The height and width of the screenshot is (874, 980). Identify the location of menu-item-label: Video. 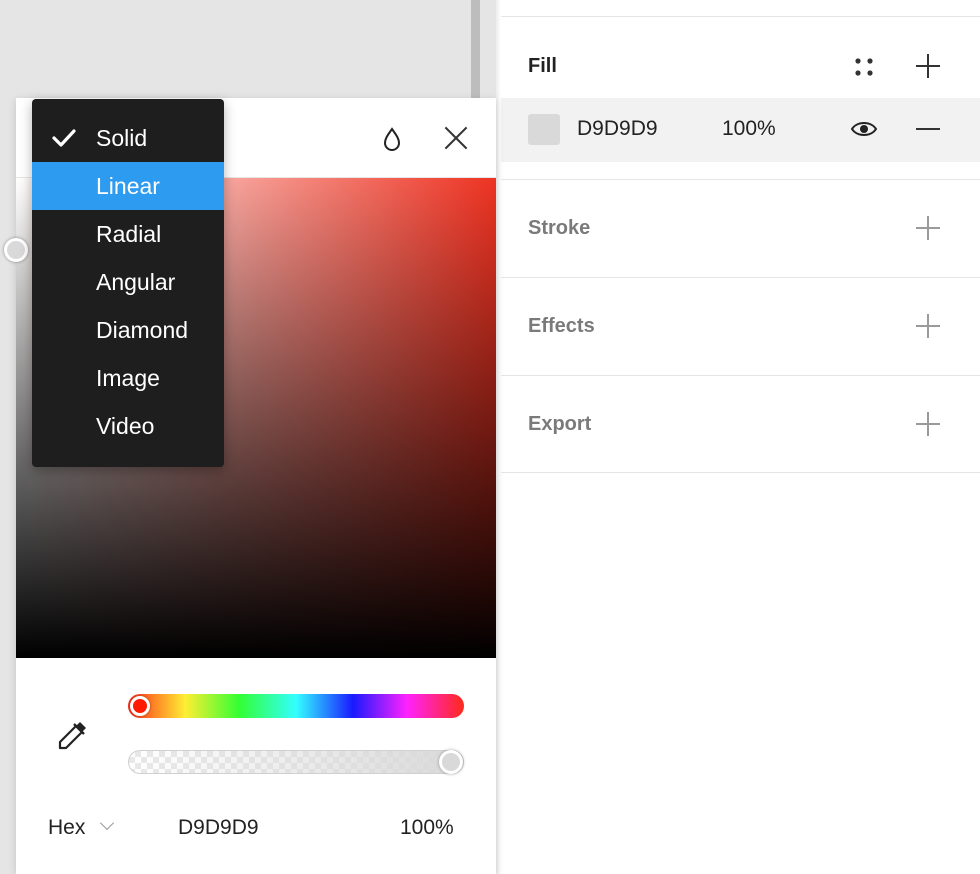
(125, 426).